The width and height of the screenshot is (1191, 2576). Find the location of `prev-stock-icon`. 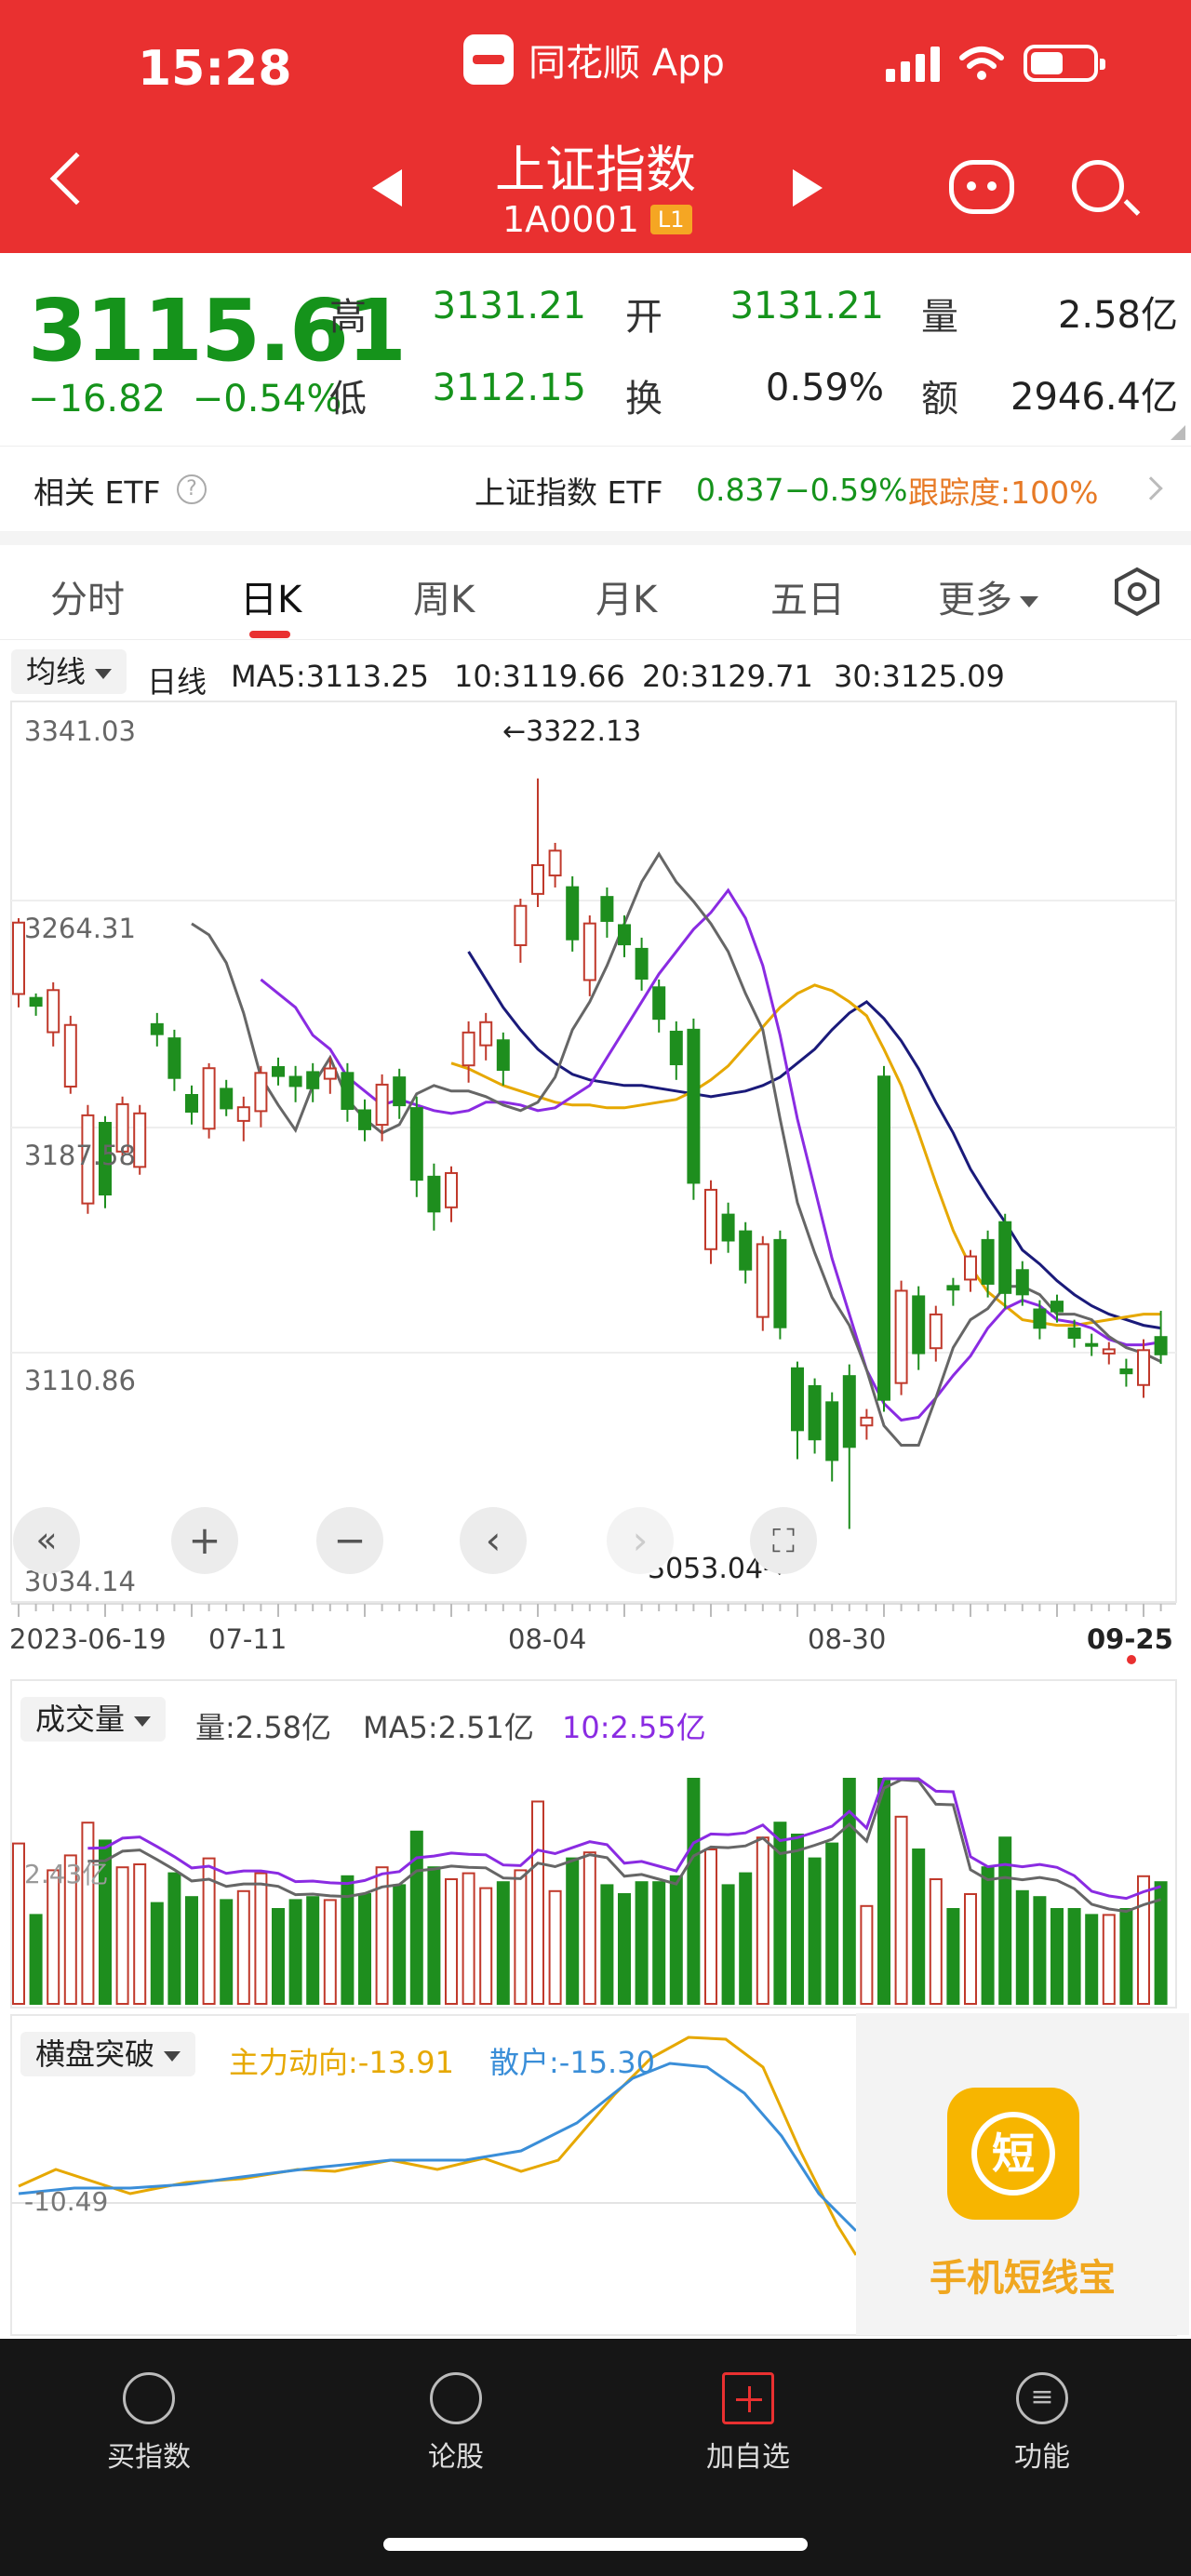

prev-stock-icon is located at coordinates (387, 188).